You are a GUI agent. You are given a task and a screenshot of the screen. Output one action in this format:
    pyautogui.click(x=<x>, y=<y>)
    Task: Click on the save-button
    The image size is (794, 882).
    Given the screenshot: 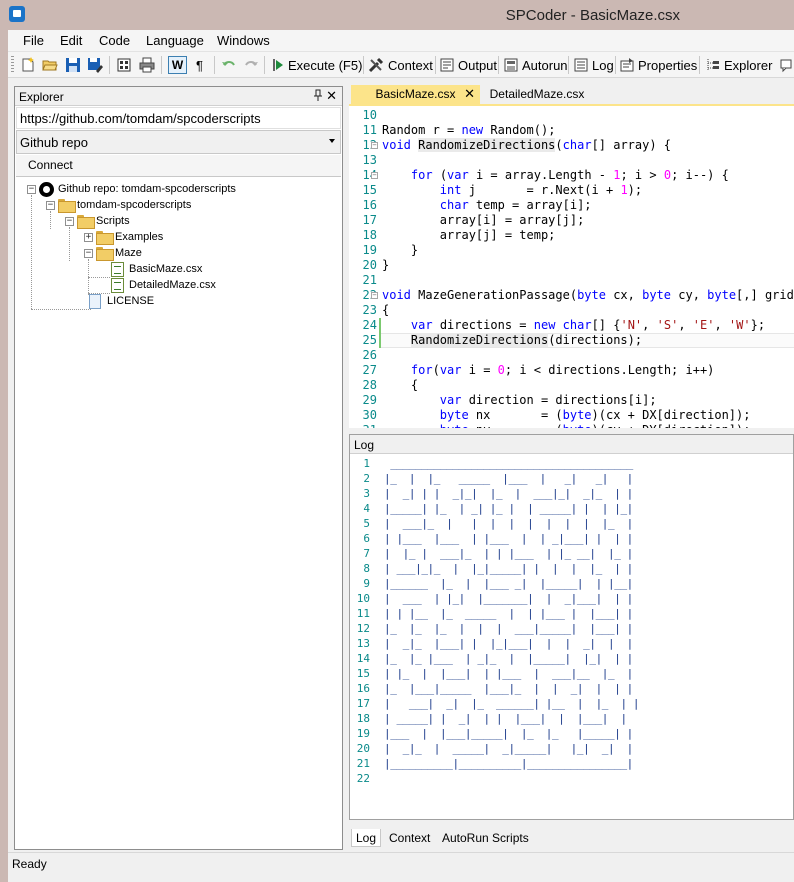 What is the action you would take?
    pyautogui.click(x=73, y=65)
    